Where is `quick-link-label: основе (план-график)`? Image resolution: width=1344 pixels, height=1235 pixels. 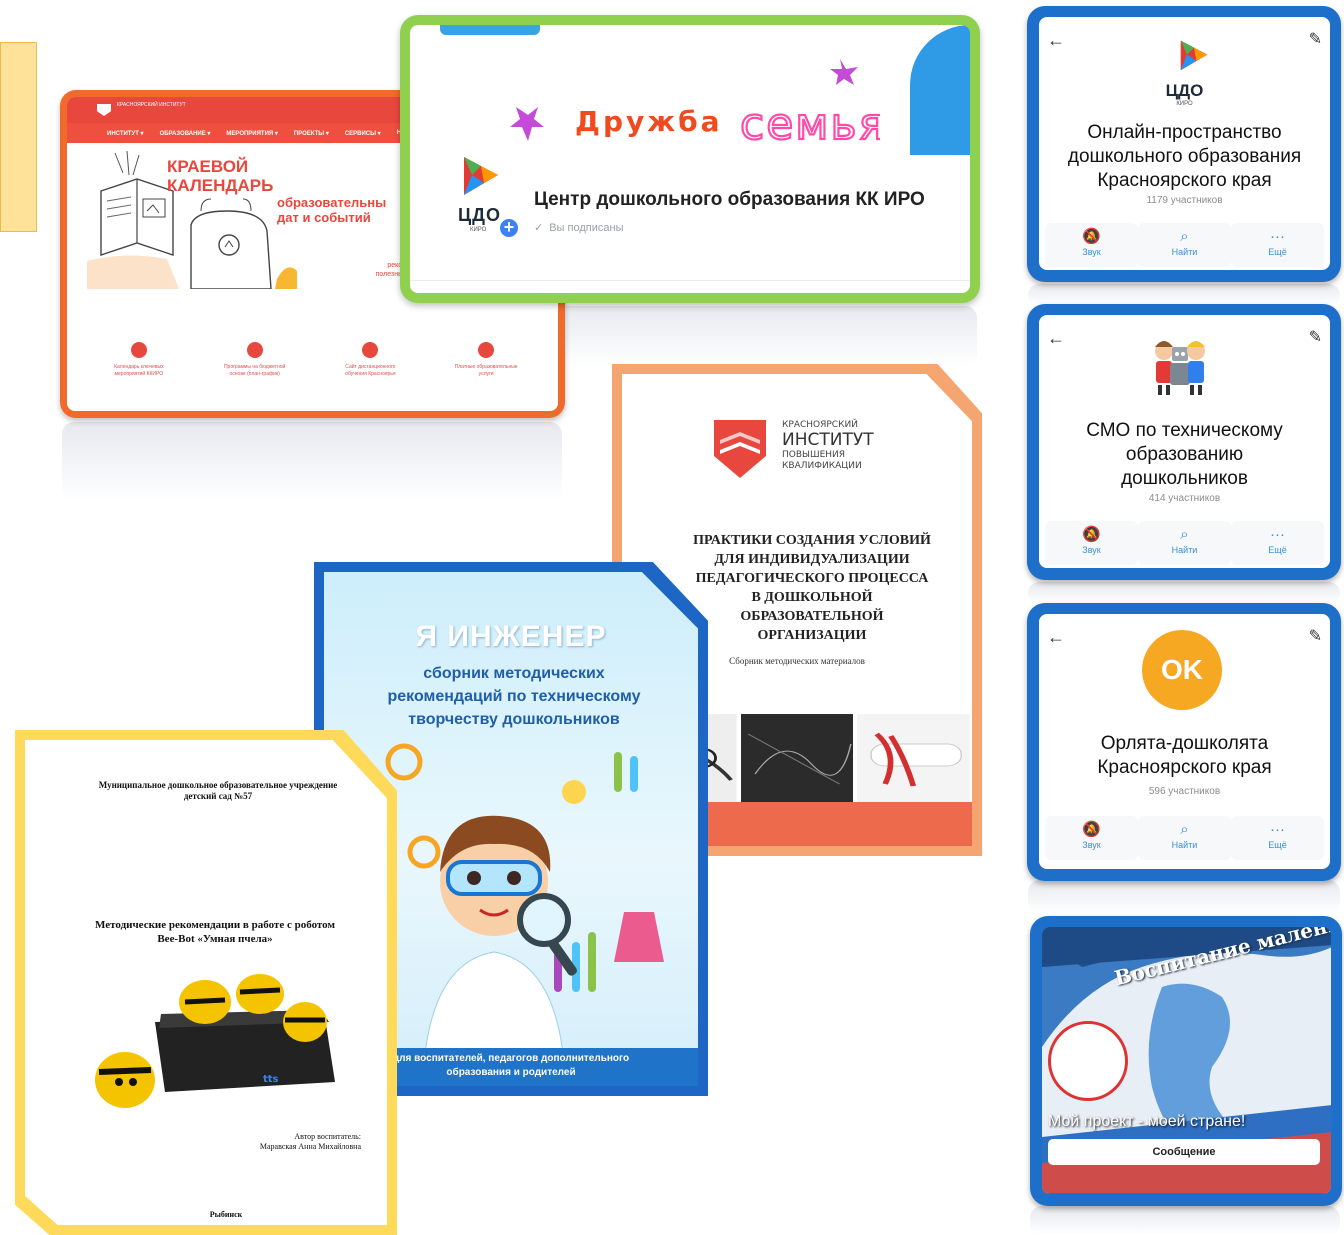
quick-link-label: основе (план-график) is located at coordinates (254, 374).